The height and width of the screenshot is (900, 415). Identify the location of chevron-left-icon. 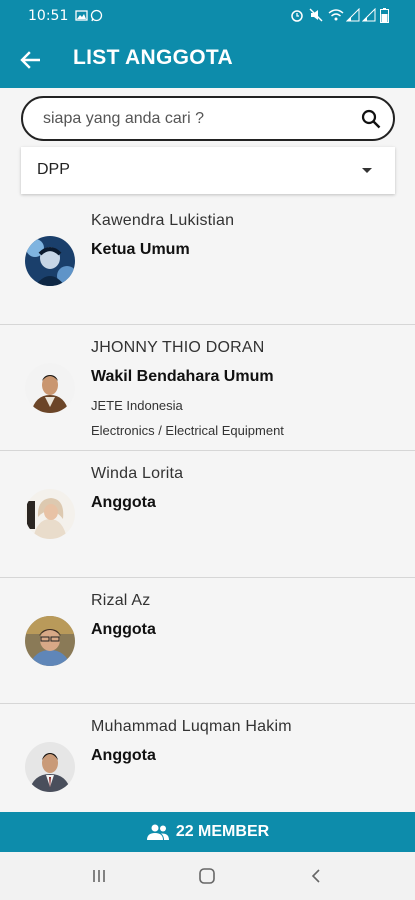
(315, 876).